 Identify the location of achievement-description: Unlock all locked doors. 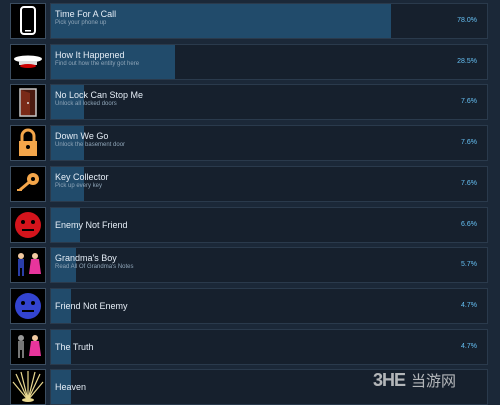
(86, 104).